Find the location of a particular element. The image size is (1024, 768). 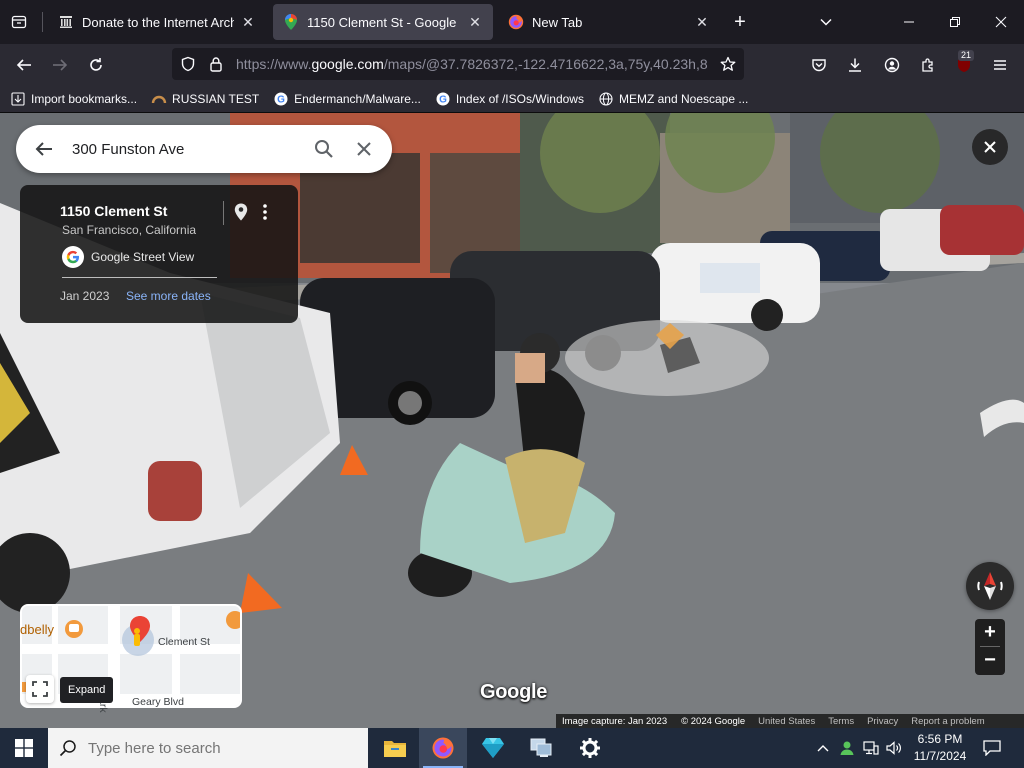

pocket-button is located at coordinates (819, 65).